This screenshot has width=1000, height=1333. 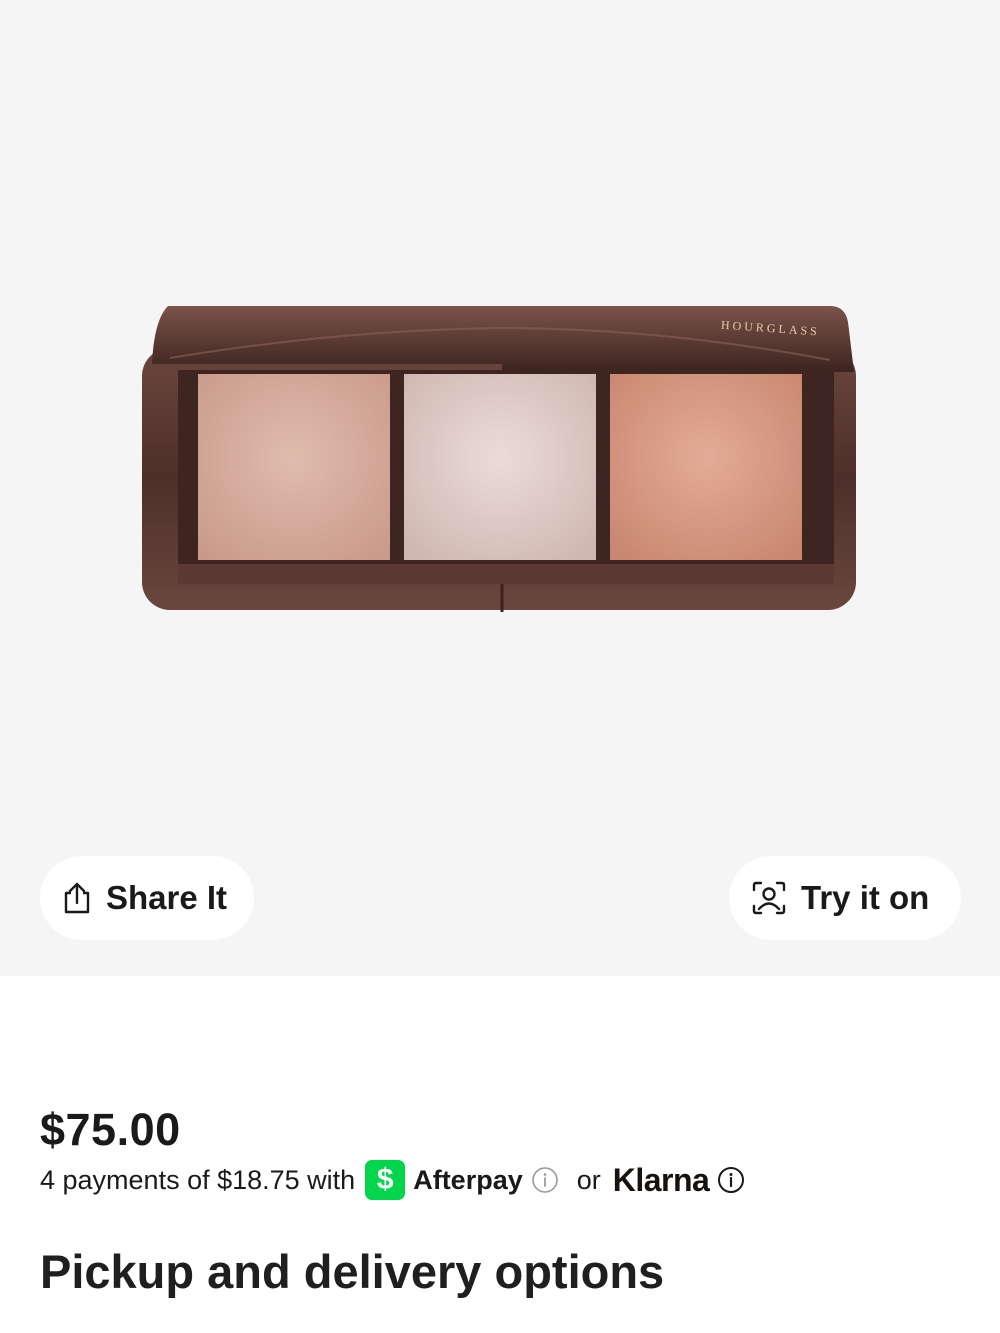 What do you see at coordinates (769, 898) in the screenshot?
I see `face-scan-icon` at bounding box center [769, 898].